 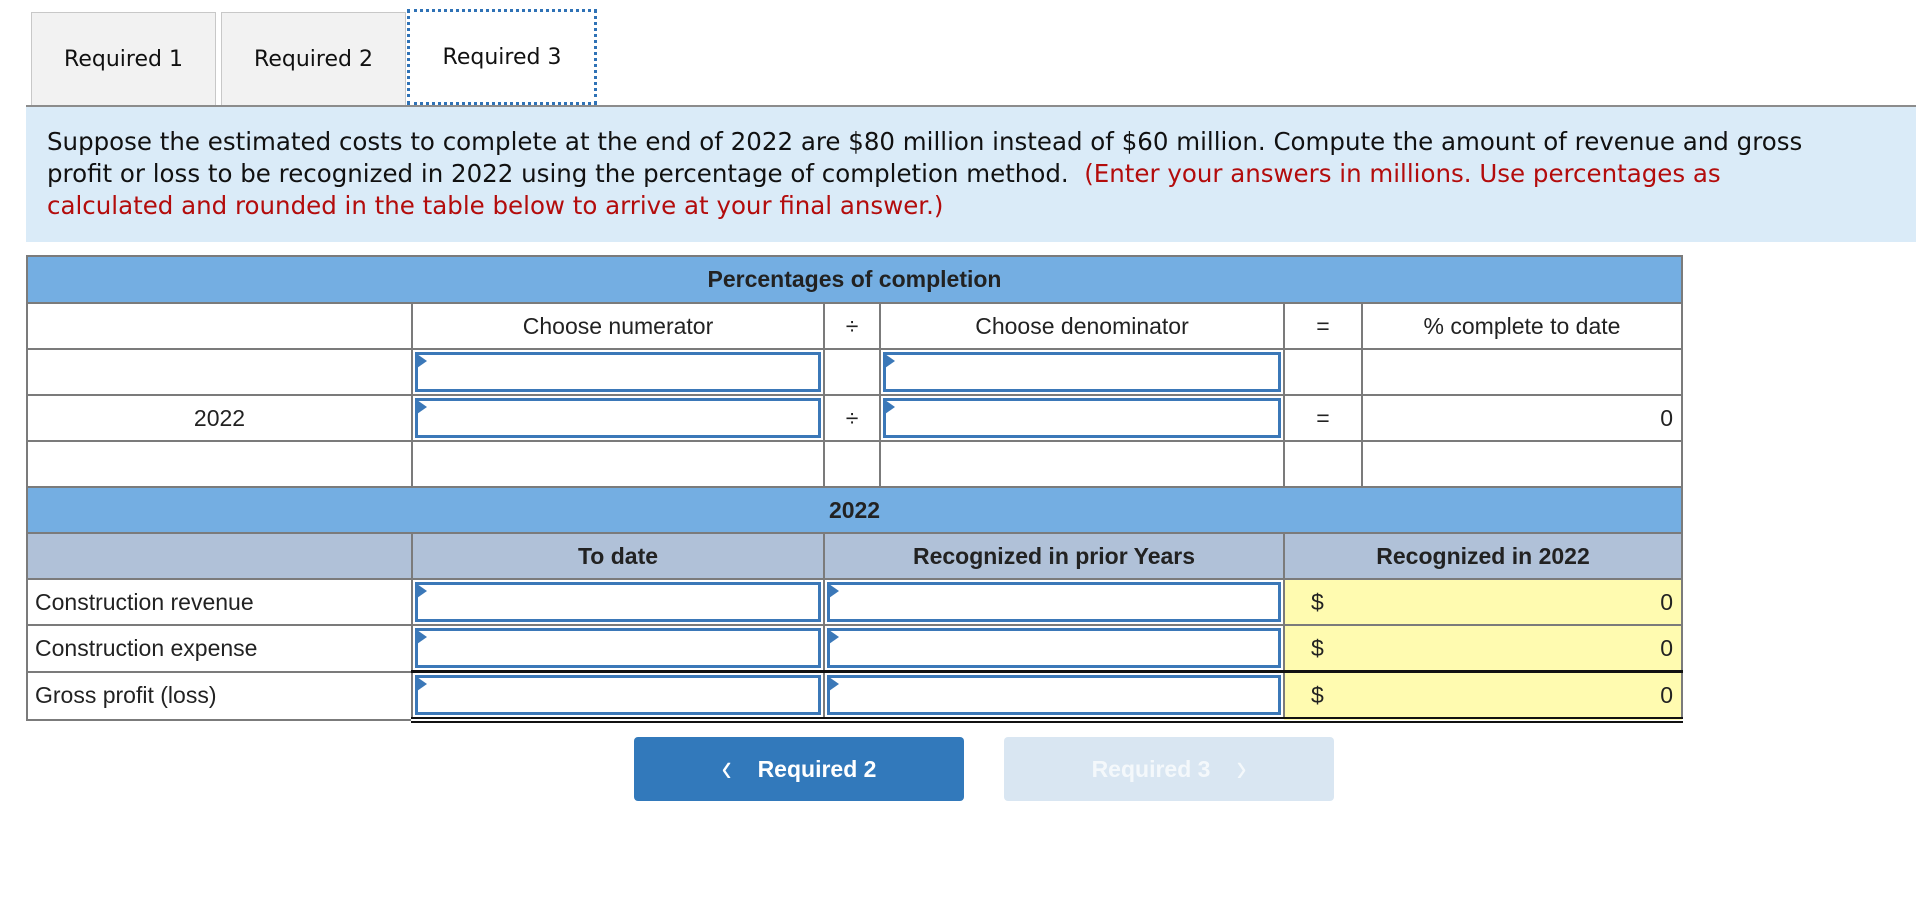 What do you see at coordinates (618, 464) in the screenshot?
I see `numerator-cell` at bounding box center [618, 464].